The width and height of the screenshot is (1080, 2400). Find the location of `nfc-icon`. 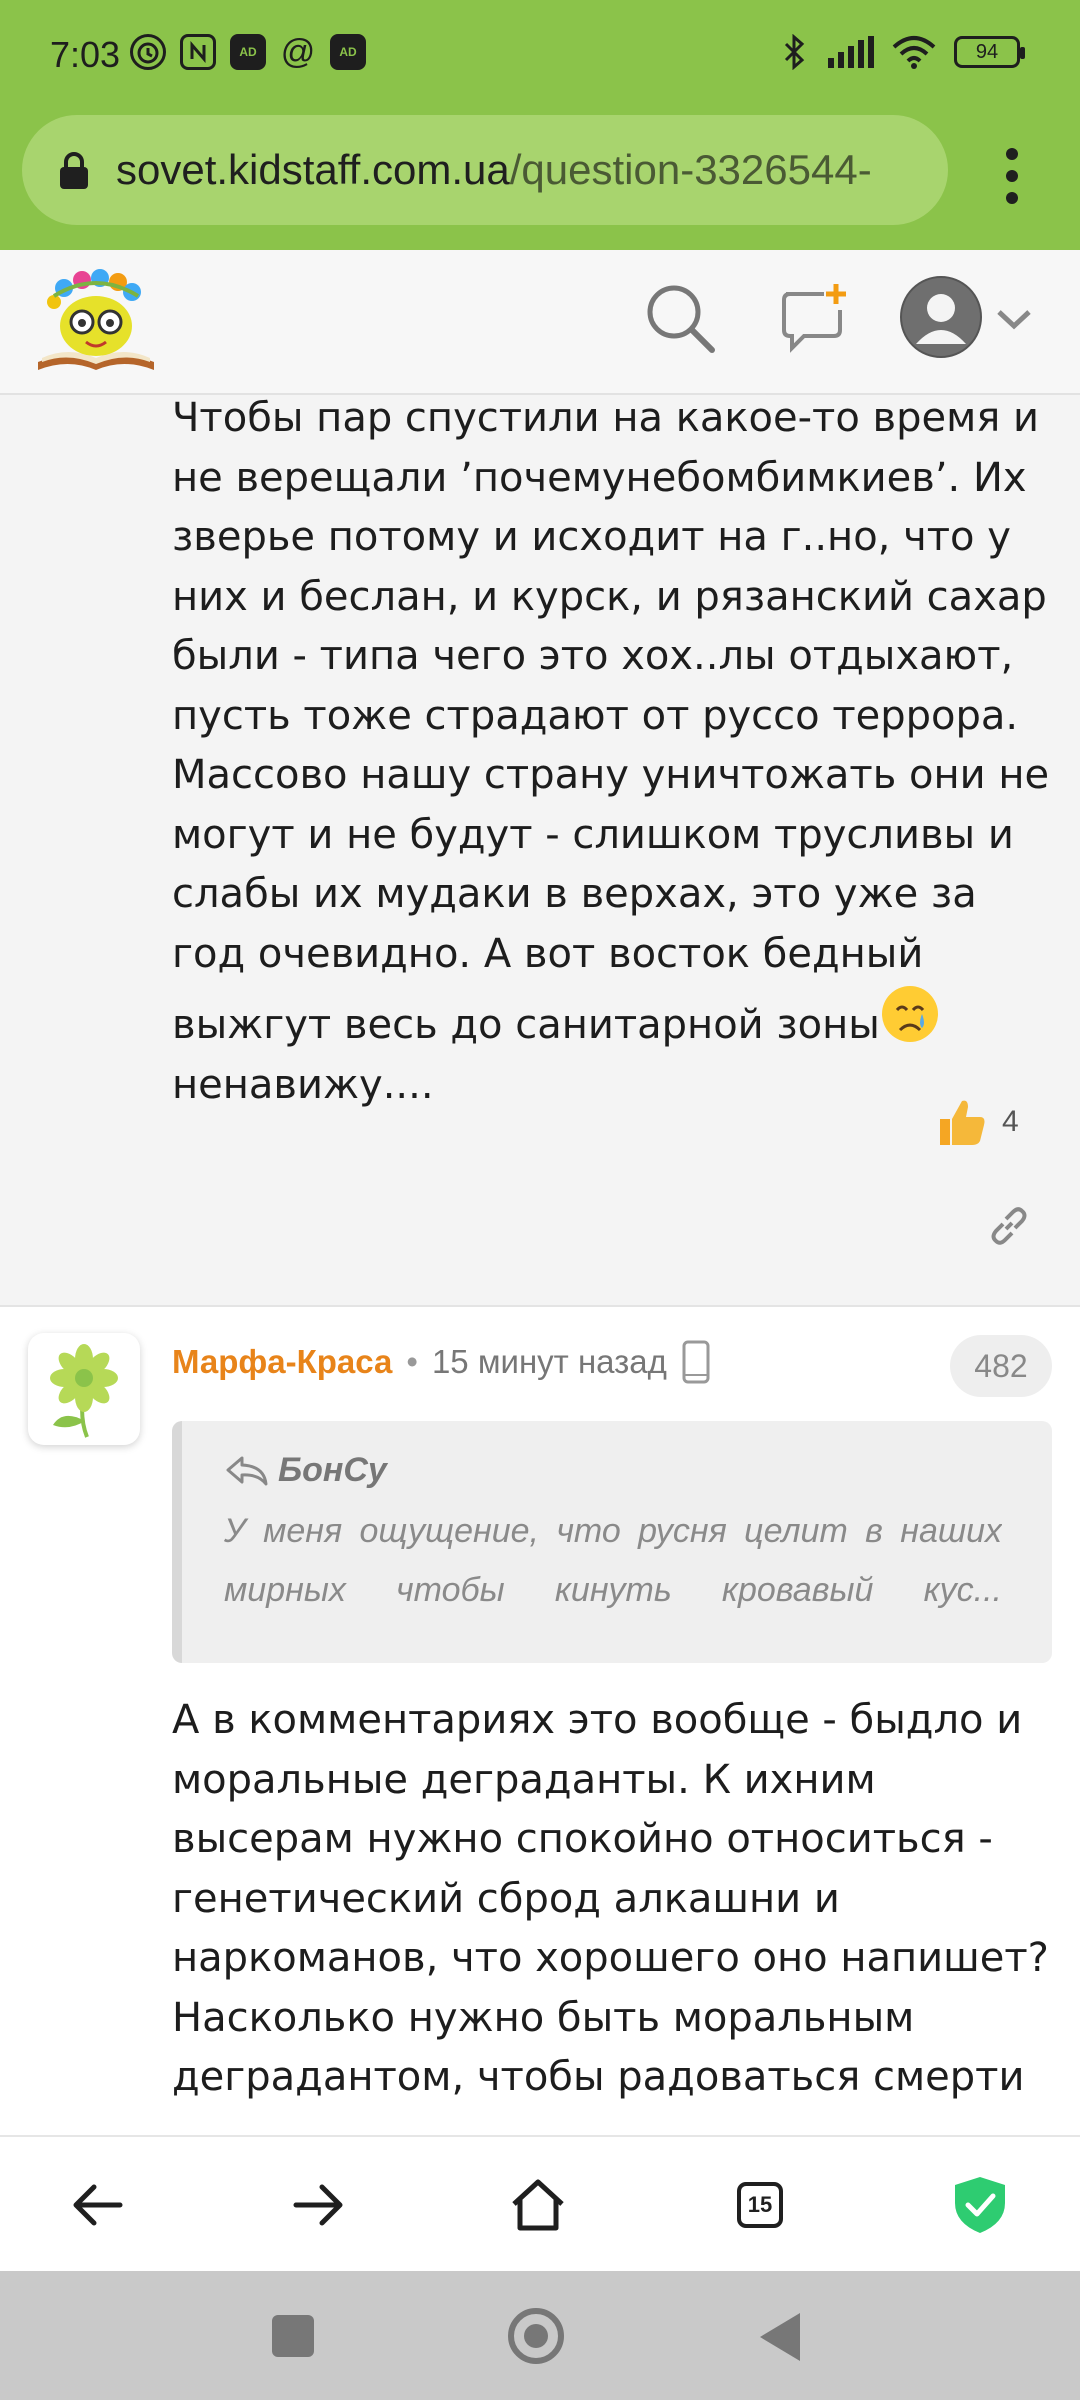

nfc-icon is located at coordinates (198, 52).